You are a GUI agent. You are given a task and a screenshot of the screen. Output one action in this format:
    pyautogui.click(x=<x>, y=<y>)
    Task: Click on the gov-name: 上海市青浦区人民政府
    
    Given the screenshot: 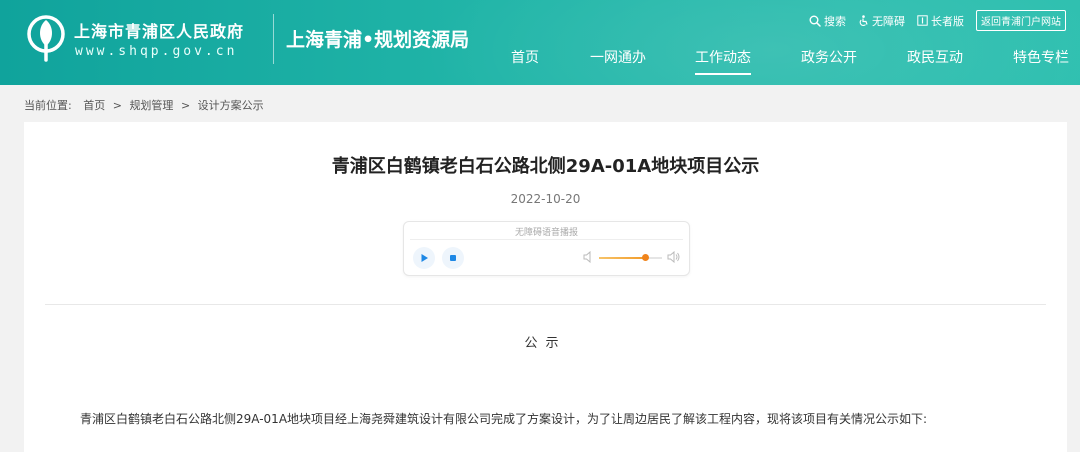 What is the action you would take?
    pyautogui.click(x=159, y=30)
    